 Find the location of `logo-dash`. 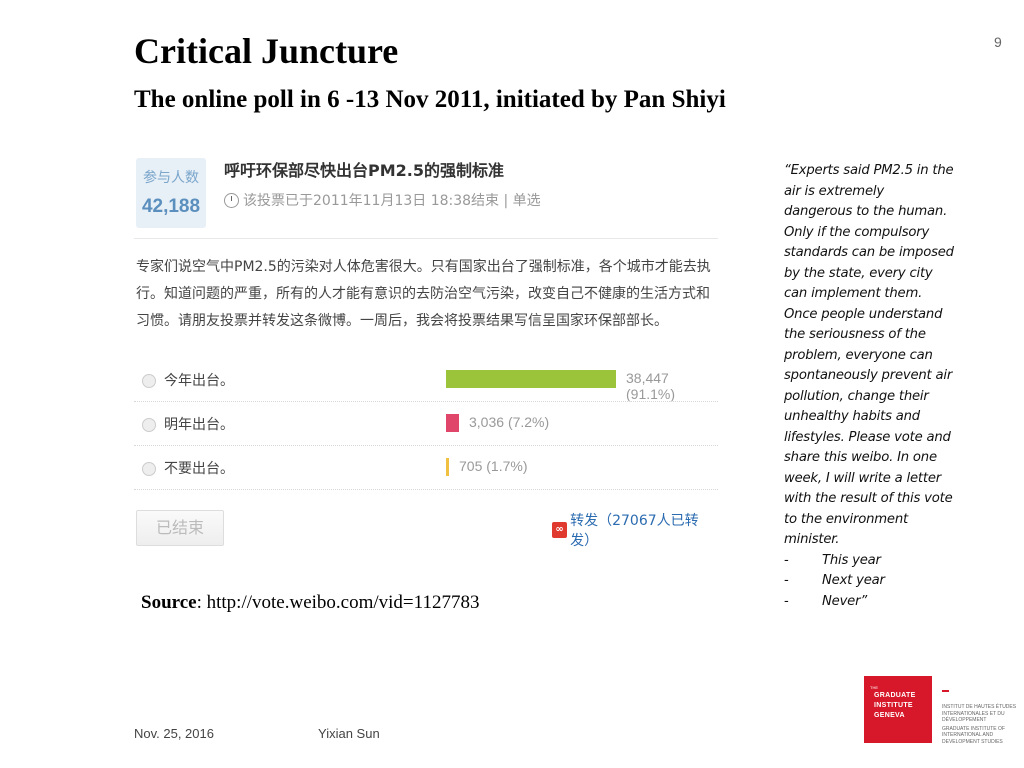

logo-dash is located at coordinates (945, 691).